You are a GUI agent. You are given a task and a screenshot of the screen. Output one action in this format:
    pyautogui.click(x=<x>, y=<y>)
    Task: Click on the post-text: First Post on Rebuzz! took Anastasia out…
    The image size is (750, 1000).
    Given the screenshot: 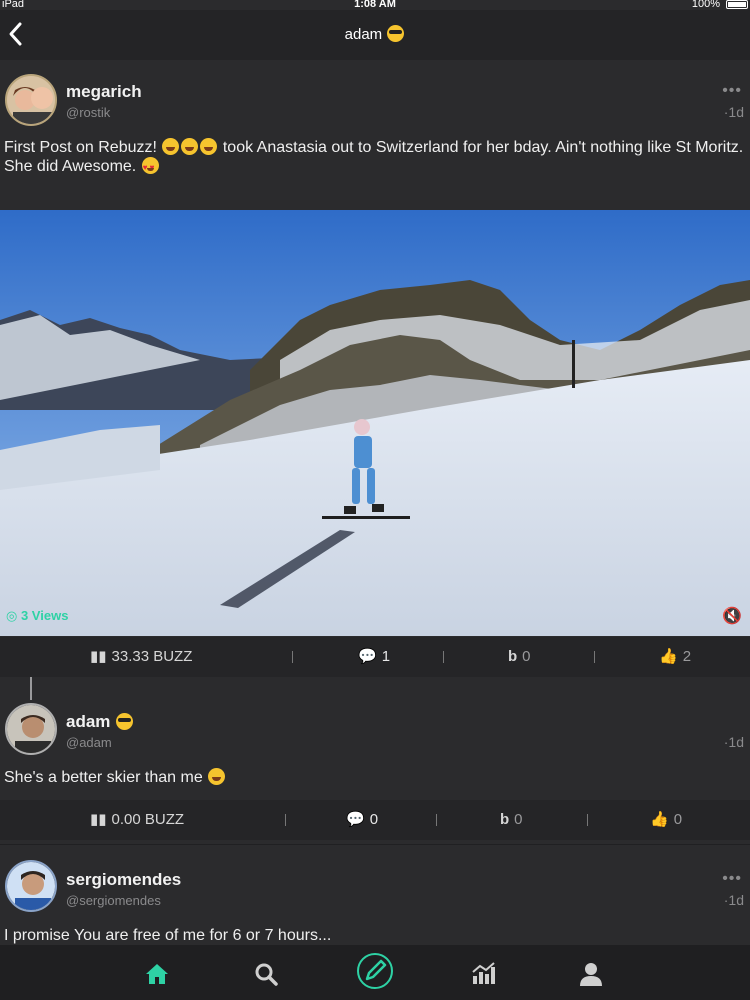 What is the action you would take?
    pyautogui.click(x=374, y=157)
    